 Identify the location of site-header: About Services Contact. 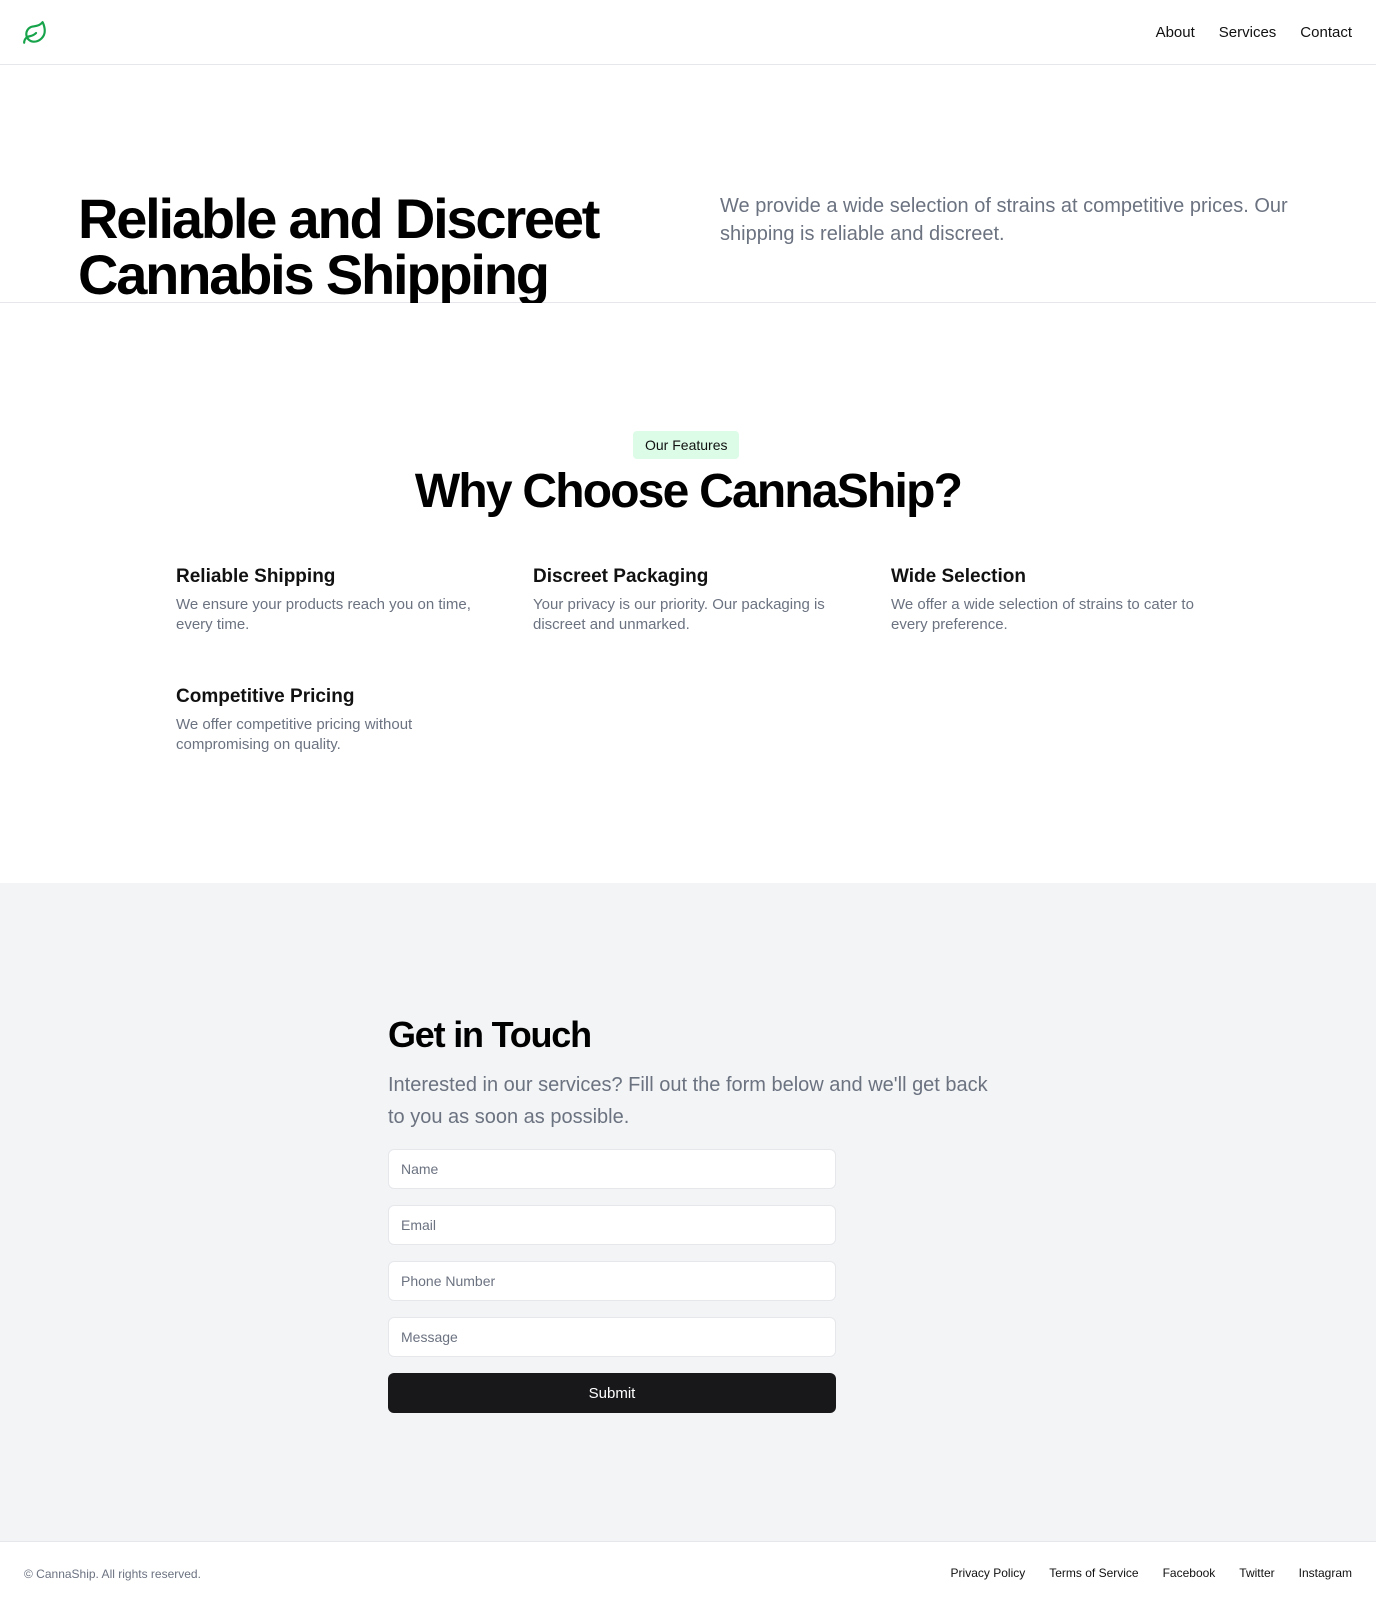
(688, 32).